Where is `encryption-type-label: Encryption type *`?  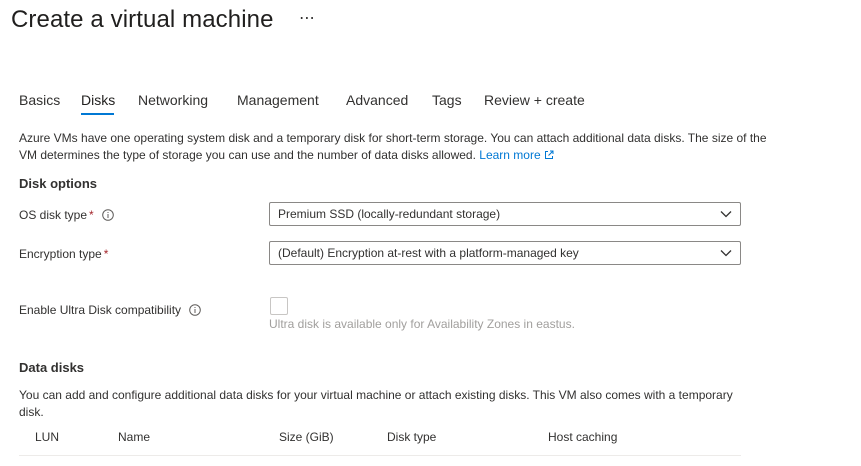
encryption-type-label: Encryption type * is located at coordinates (63, 254).